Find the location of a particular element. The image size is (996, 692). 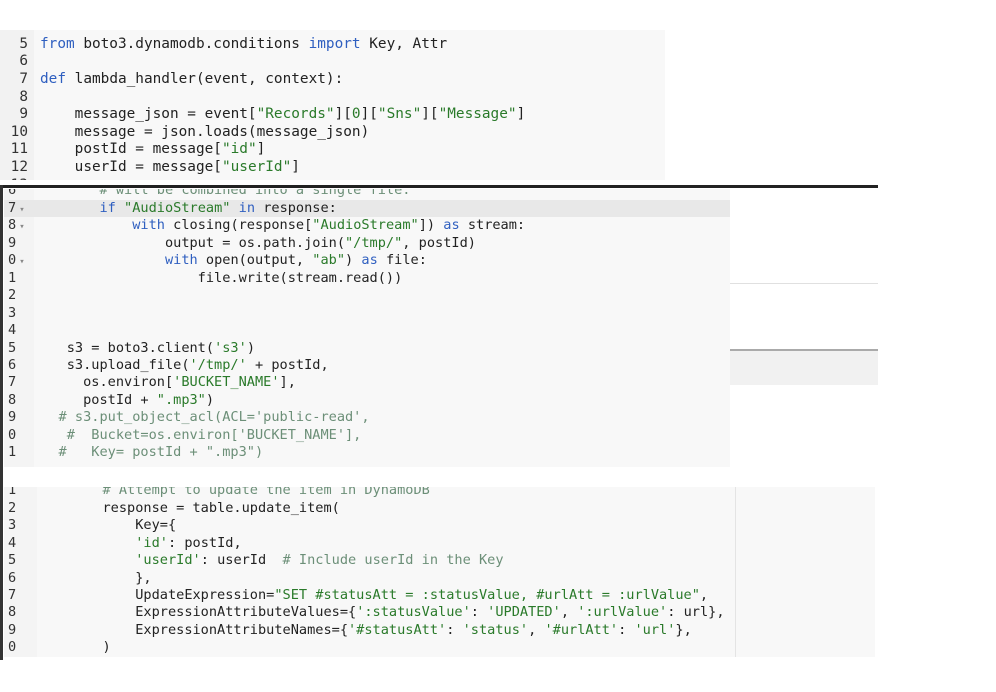

code-line: 6 # will be combined into a single file. is located at coordinates (367, 194).